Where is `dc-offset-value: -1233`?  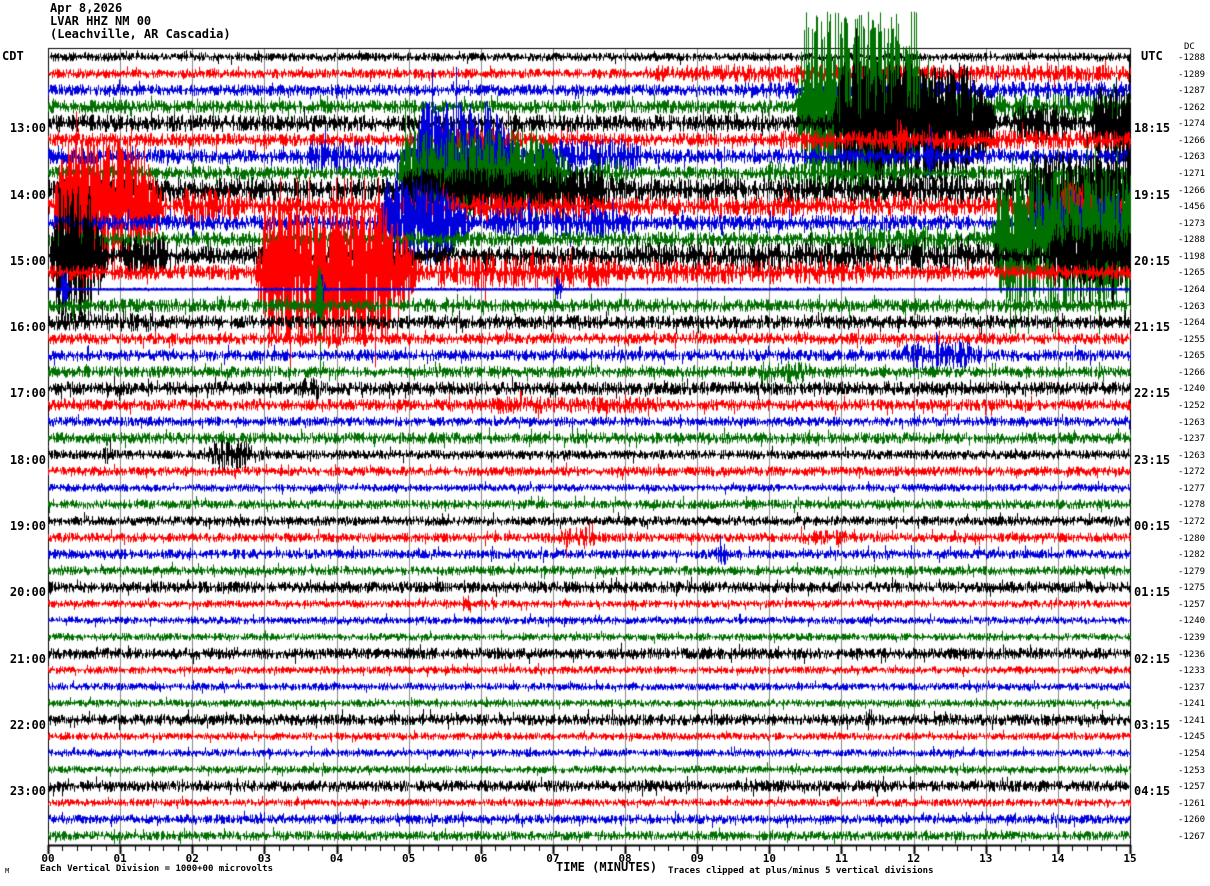 dc-offset-value: -1233 is located at coordinates (1192, 671).